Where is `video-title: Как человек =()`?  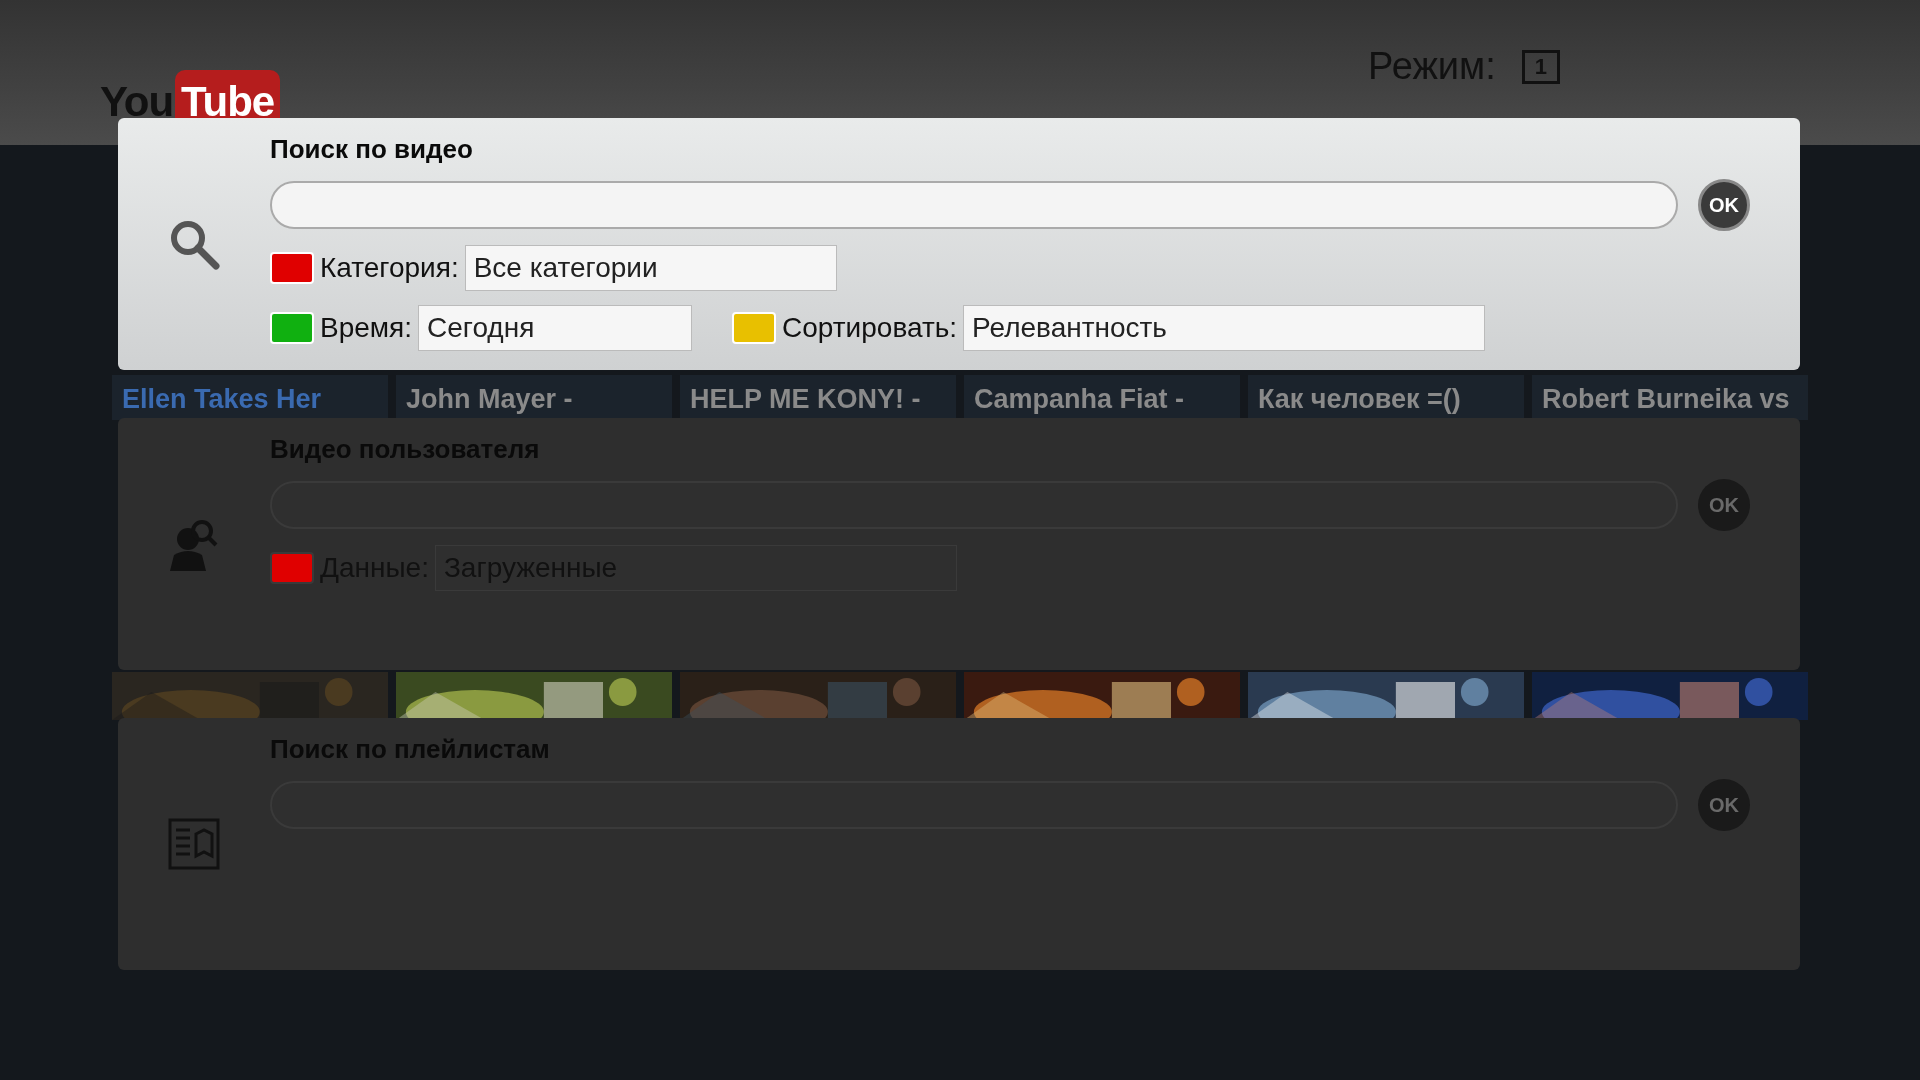 video-title: Как человек =() is located at coordinates (1386, 397).